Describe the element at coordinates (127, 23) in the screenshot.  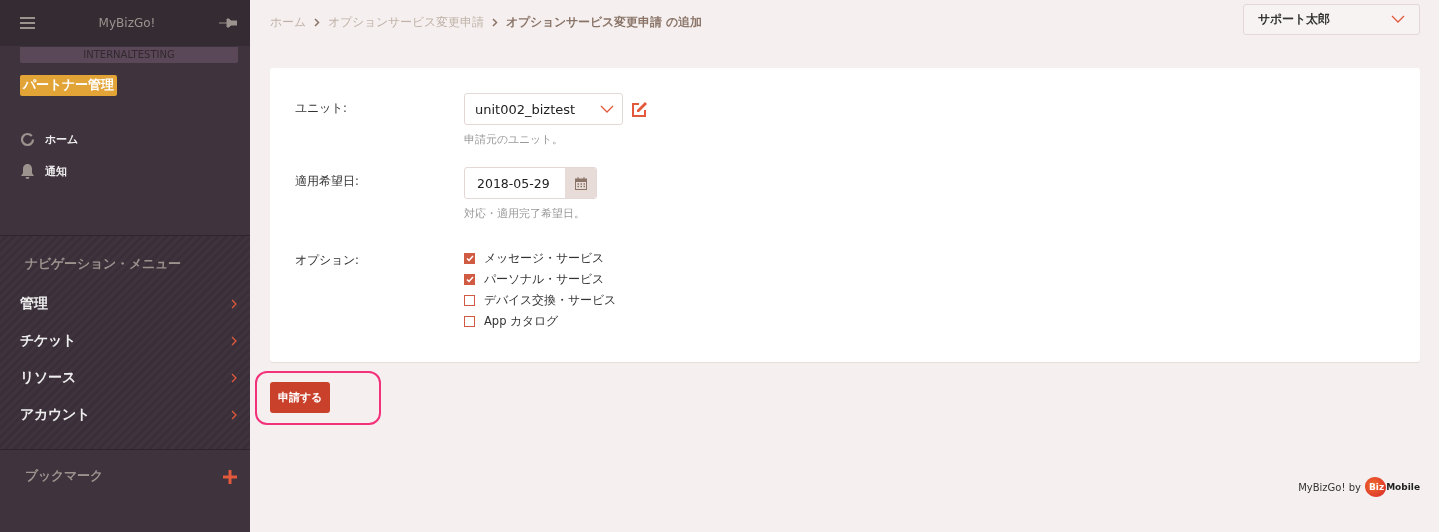
I see `app-title: MyBizGo!` at that location.